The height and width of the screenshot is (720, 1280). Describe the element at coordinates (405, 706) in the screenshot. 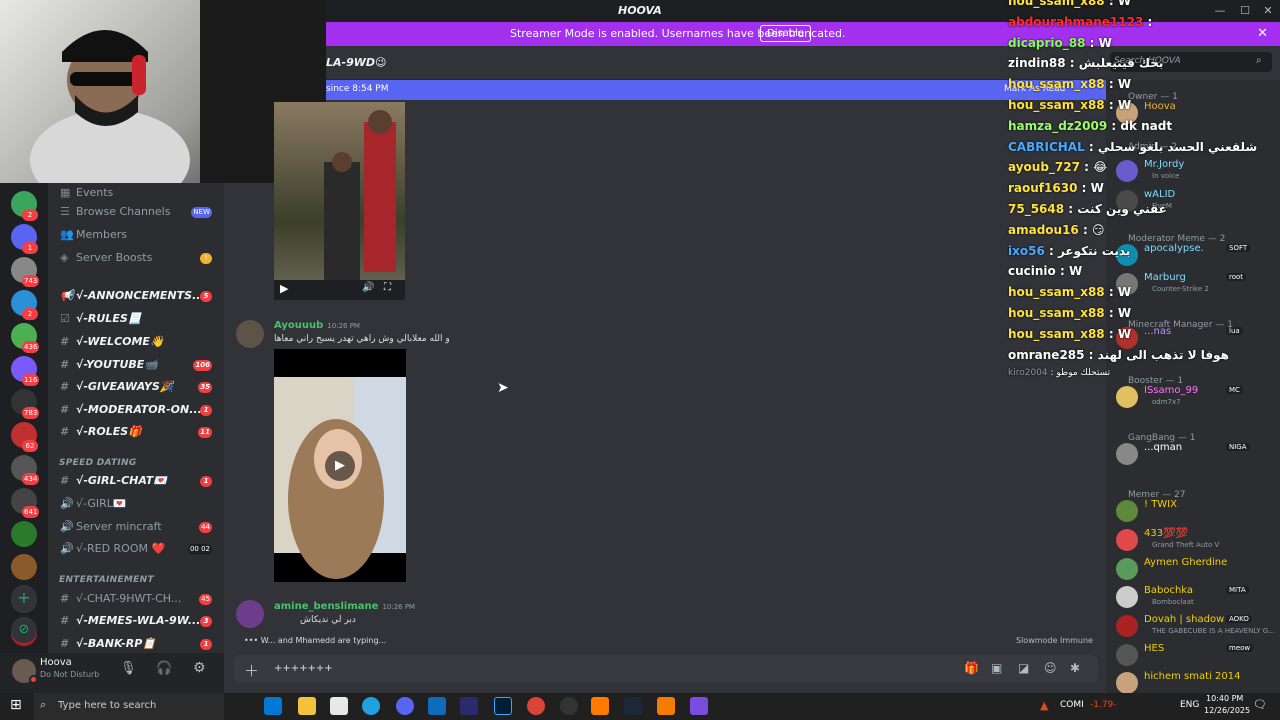

I see `discord-icon` at that location.